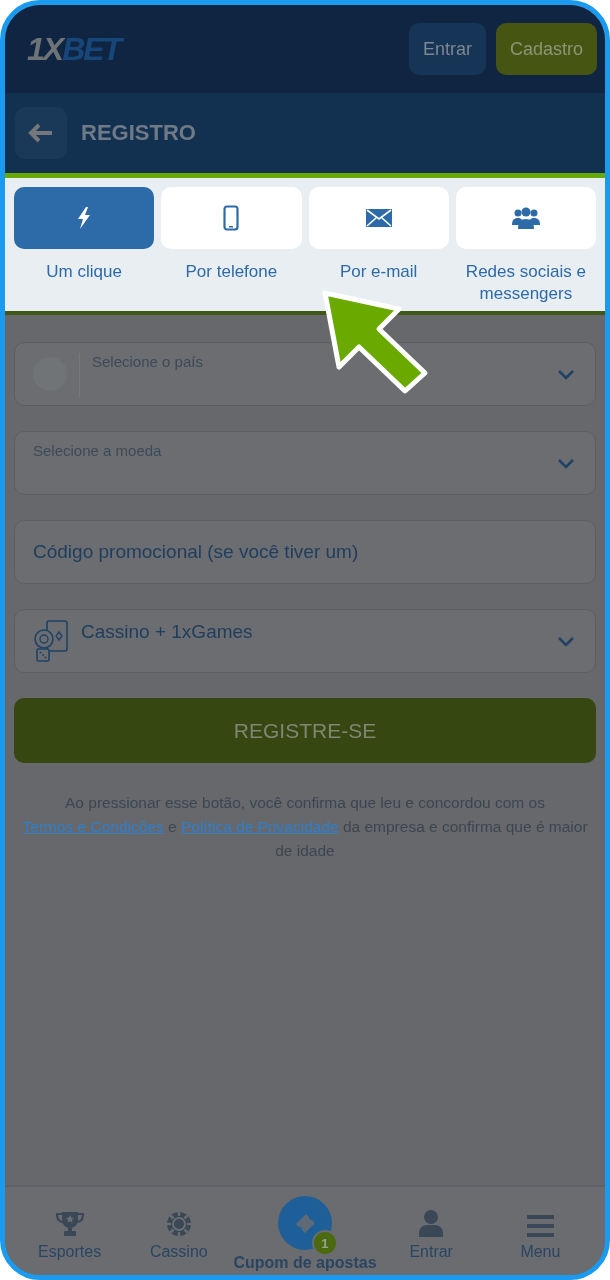  I want to click on nav-item: Menu, so click(540, 1231).